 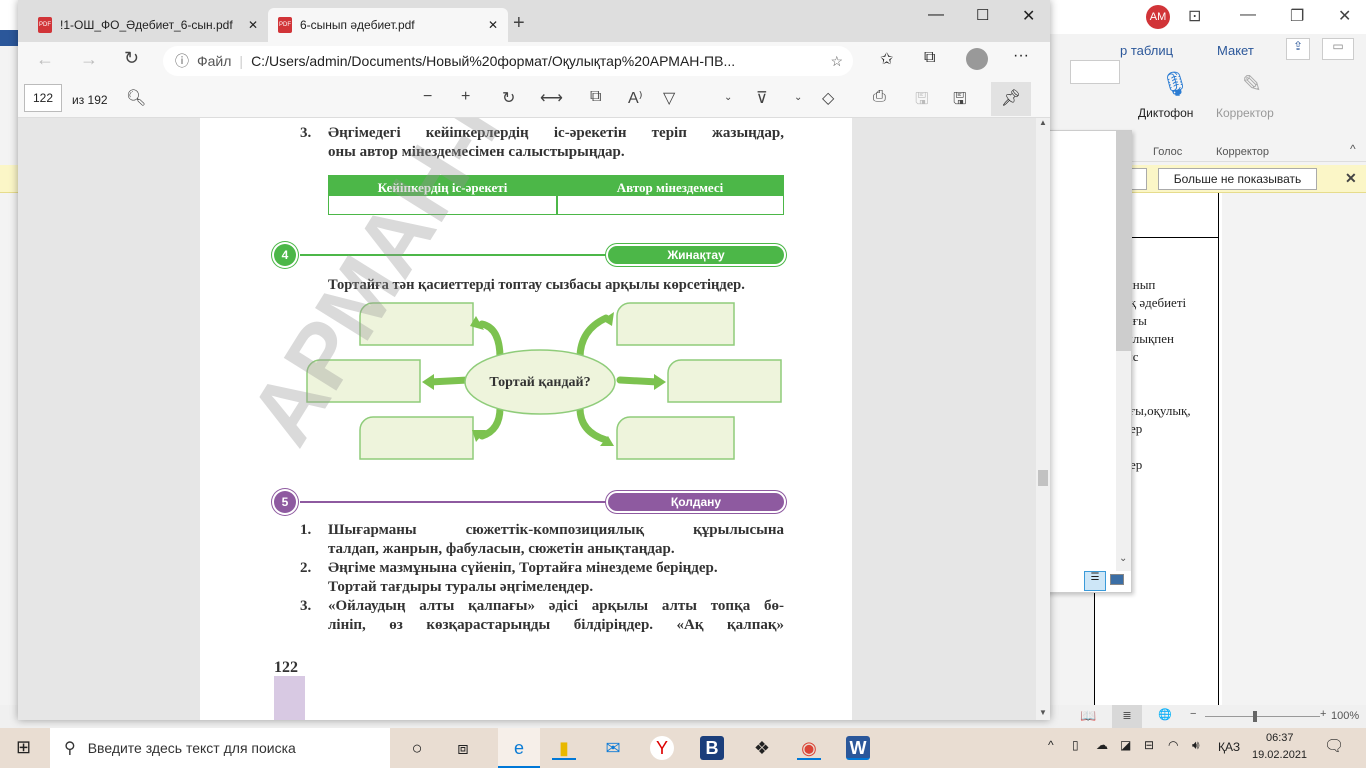 What do you see at coordinates (669, 98) in the screenshot?
I see `draw-icon: ▽` at bounding box center [669, 98].